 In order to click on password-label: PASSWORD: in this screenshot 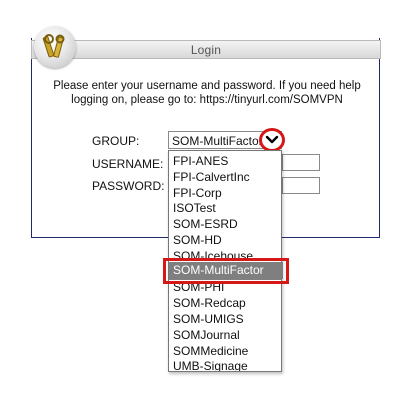, I will do `click(128, 186)`.